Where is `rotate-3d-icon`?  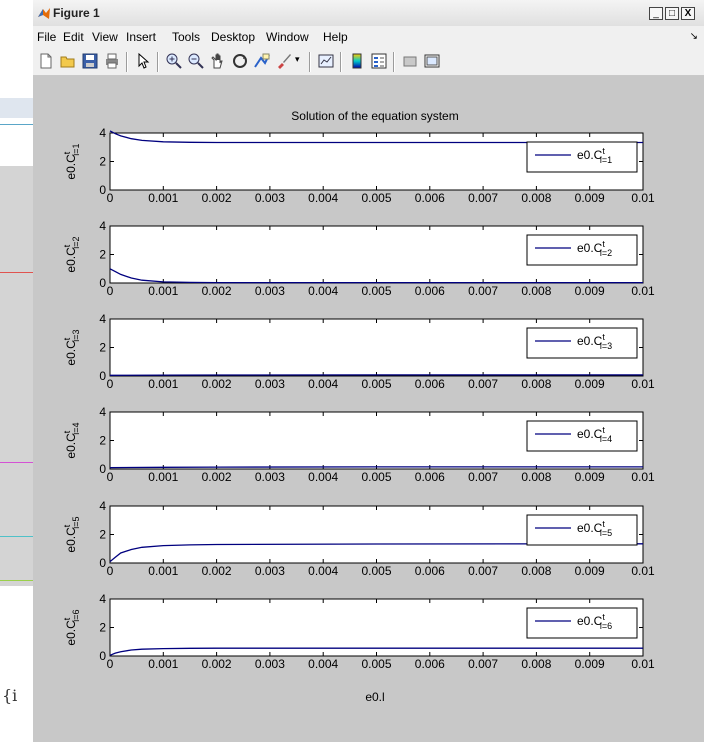
rotate-3d-icon is located at coordinates (240, 61).